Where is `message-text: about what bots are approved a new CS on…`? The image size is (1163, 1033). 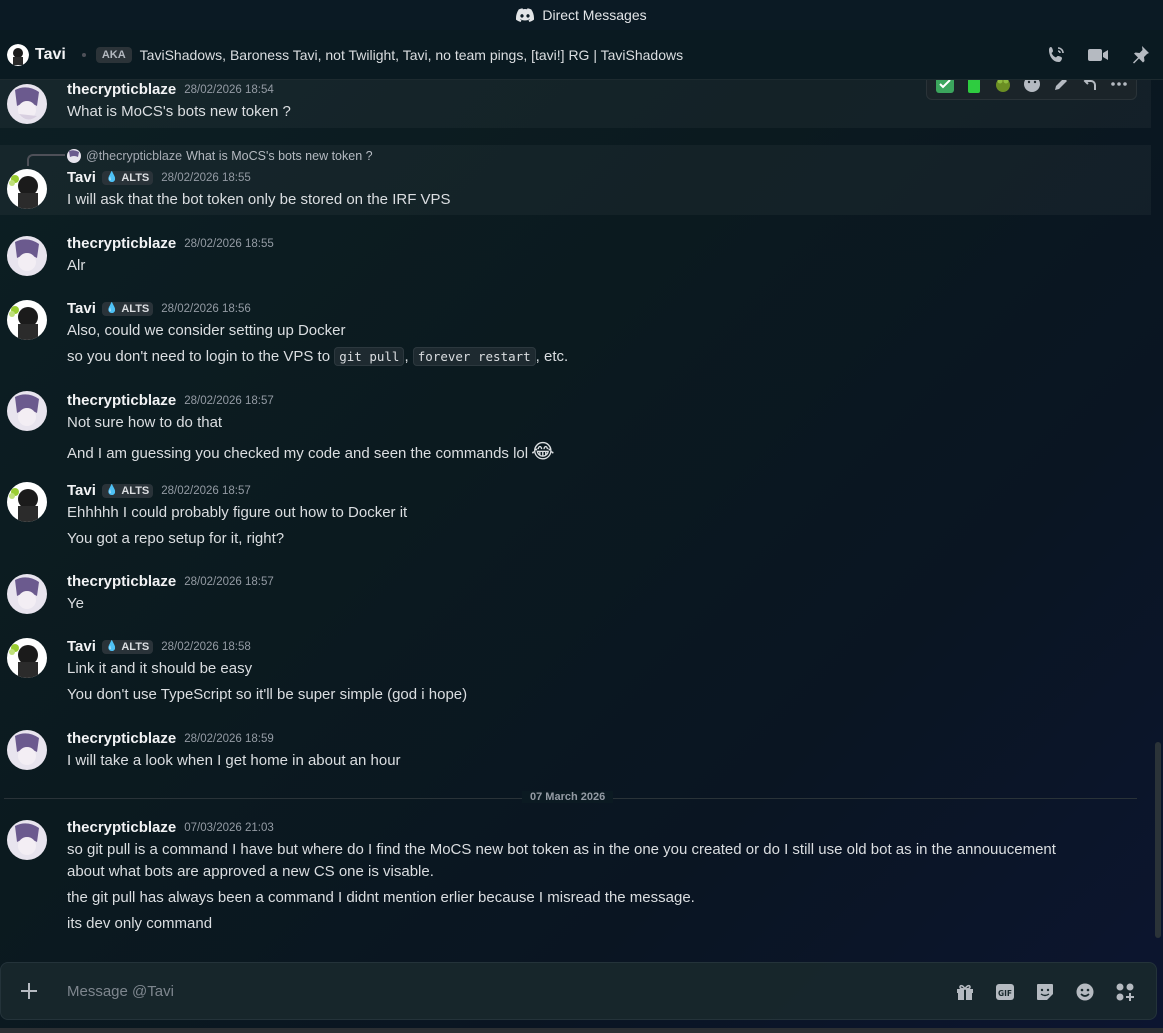
message-text: about what bots are approved a new CS on… is located at coordinates (250, 871).